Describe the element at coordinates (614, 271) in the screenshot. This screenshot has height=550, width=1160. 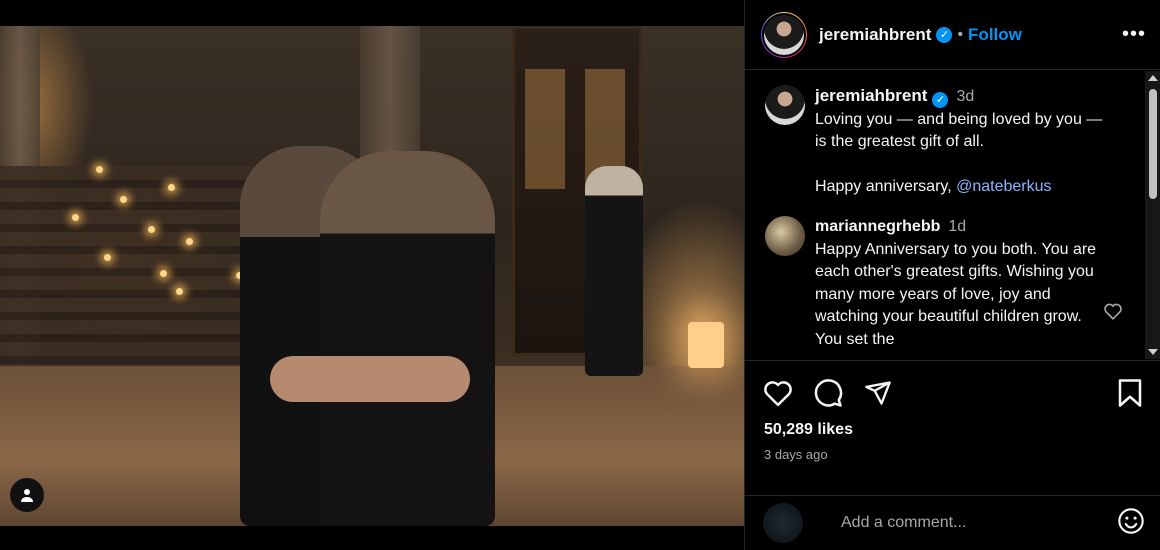
I see `photo-person-background` at that location.